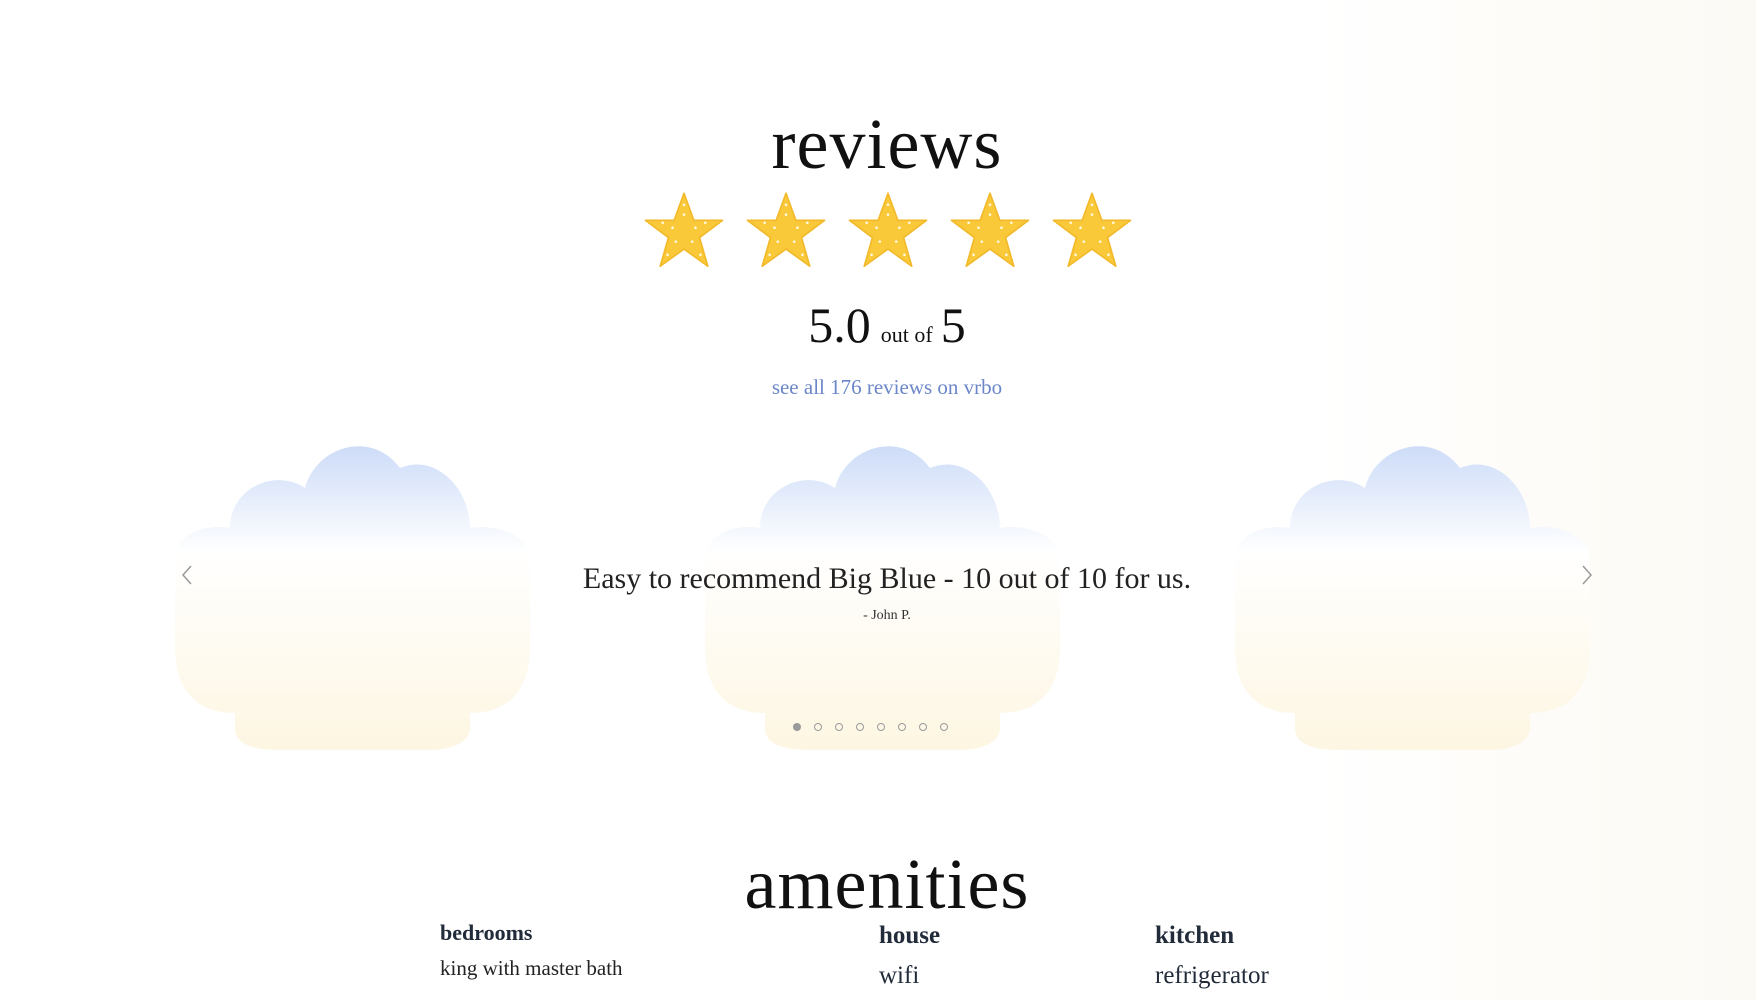  What do you see at coordinates (906, 334) in the screenshot?
I see `rating-out-of-label: out of` at bounding box center [906, 334].